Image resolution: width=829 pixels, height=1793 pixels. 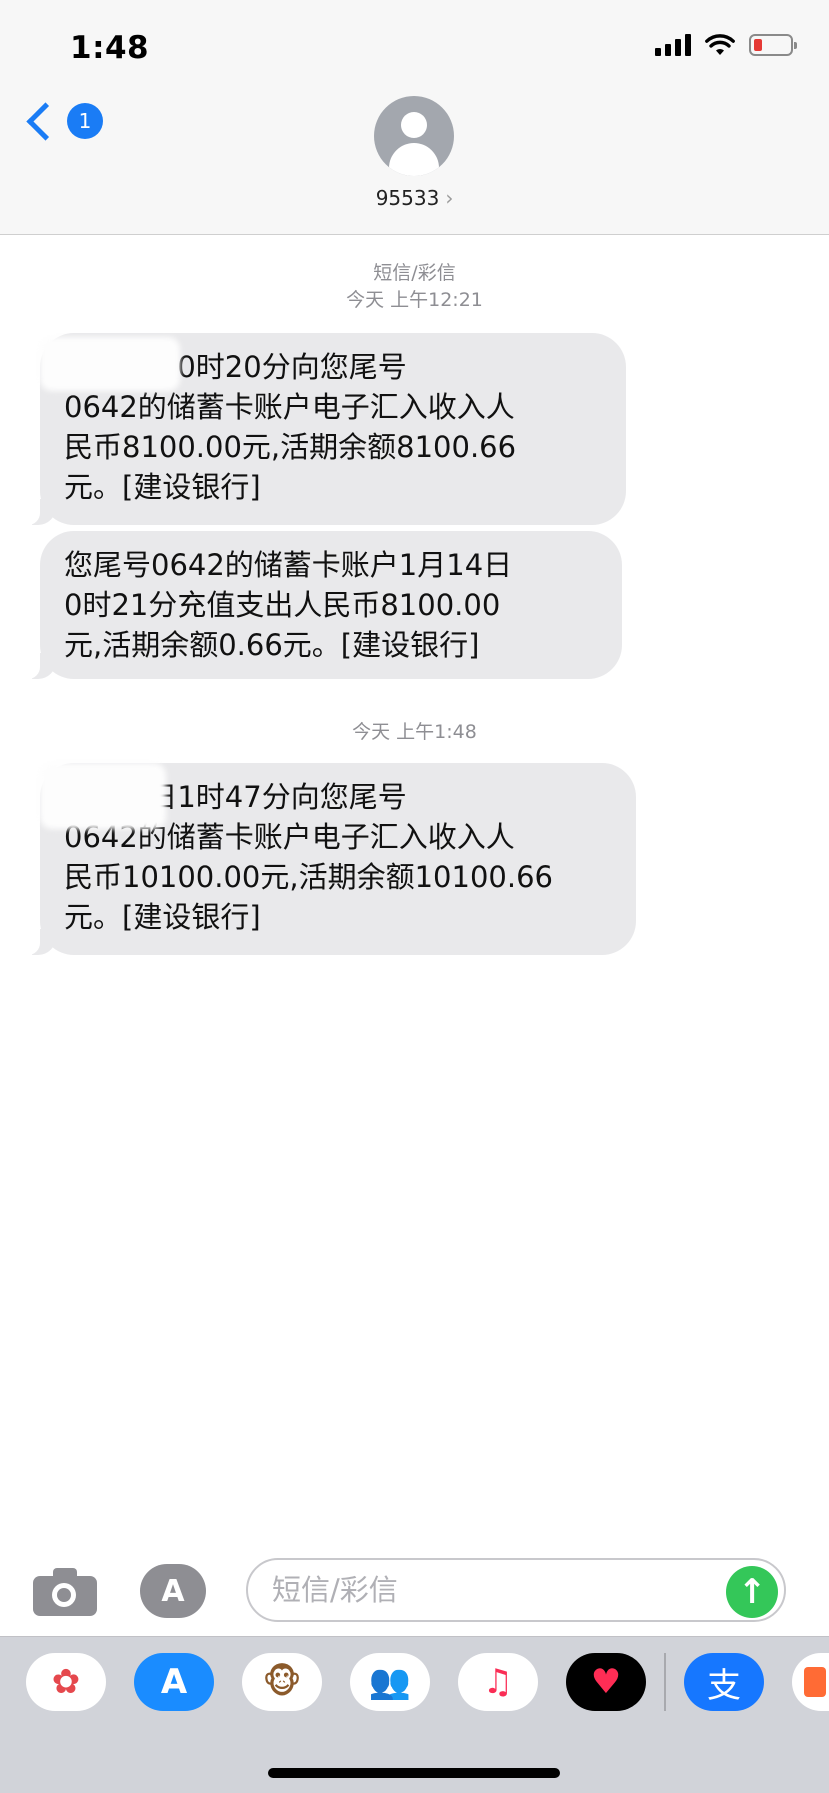 I want to click on send-button: ↑, so click(x=752, y=1592).